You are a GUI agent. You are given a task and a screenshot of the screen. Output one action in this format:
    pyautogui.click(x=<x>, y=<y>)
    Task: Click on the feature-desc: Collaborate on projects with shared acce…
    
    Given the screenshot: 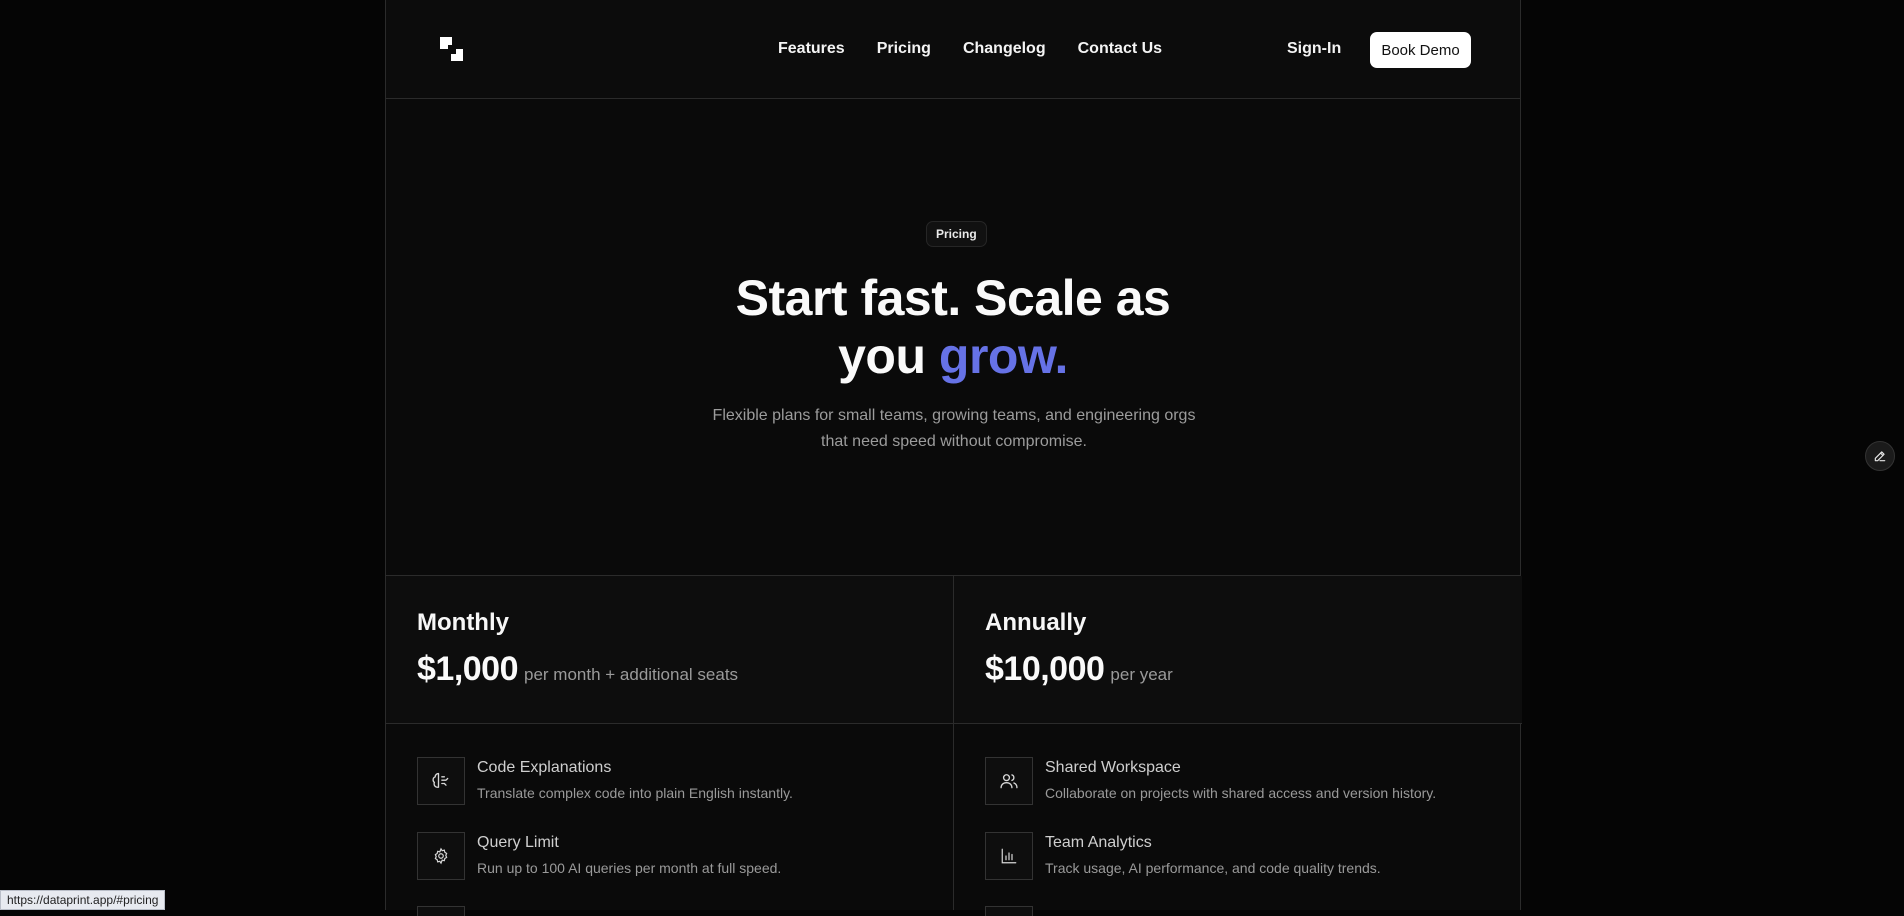 What is the action you would take?
    pyautogui.click(x=1241, y=793)
    